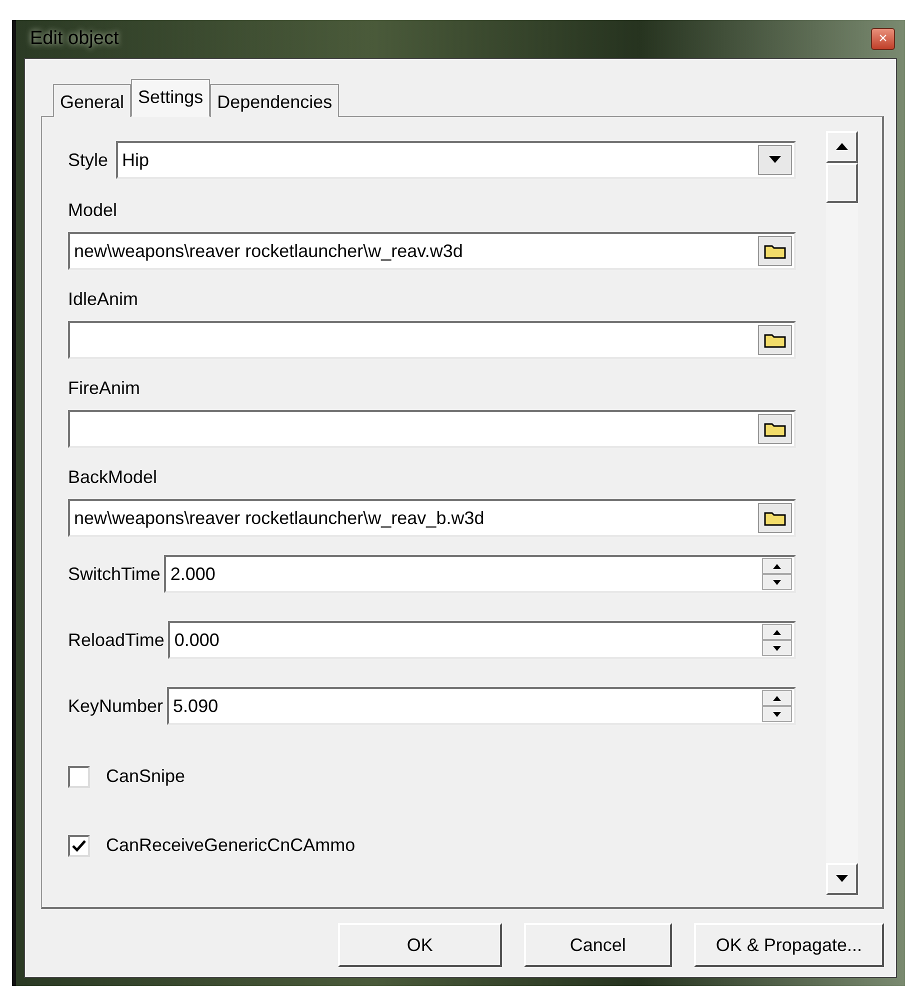  Describe the element at coordinates (74, 38) in the screenshot. I see `window-title: Edit object` at that location.